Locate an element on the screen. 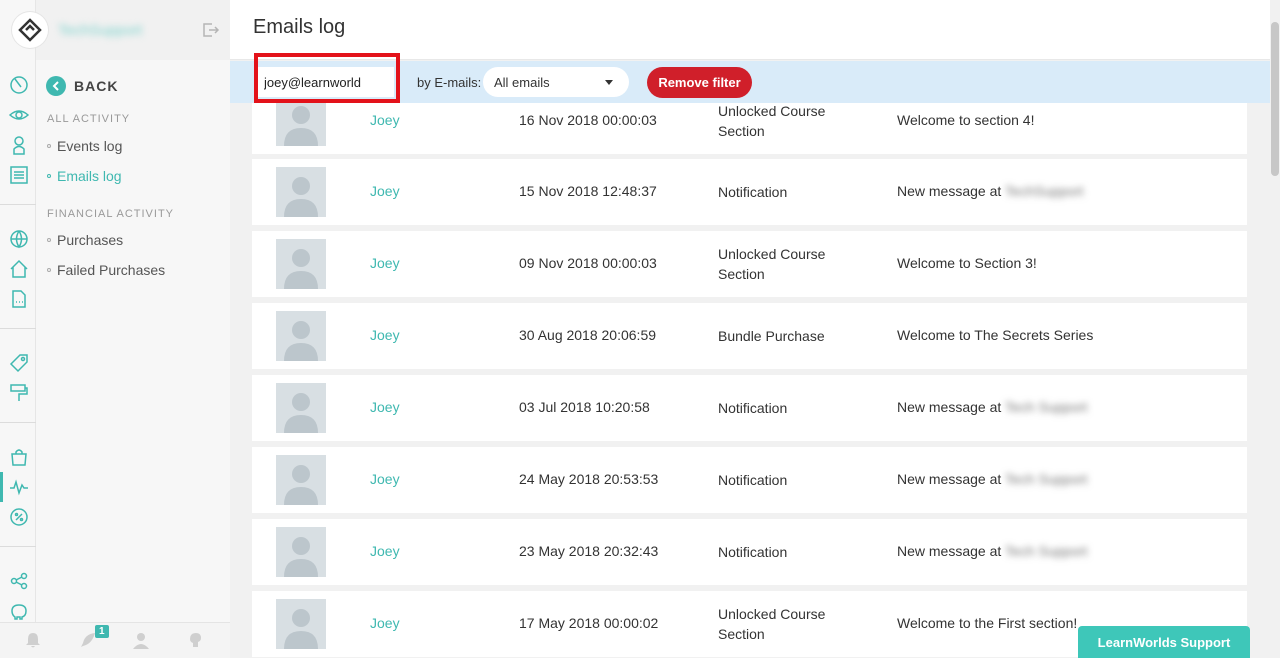 The height and width of the screenshot is (658, 1280). filter-bar: by E-mails: All emails Remove filter is located at coordinates (750, 78).